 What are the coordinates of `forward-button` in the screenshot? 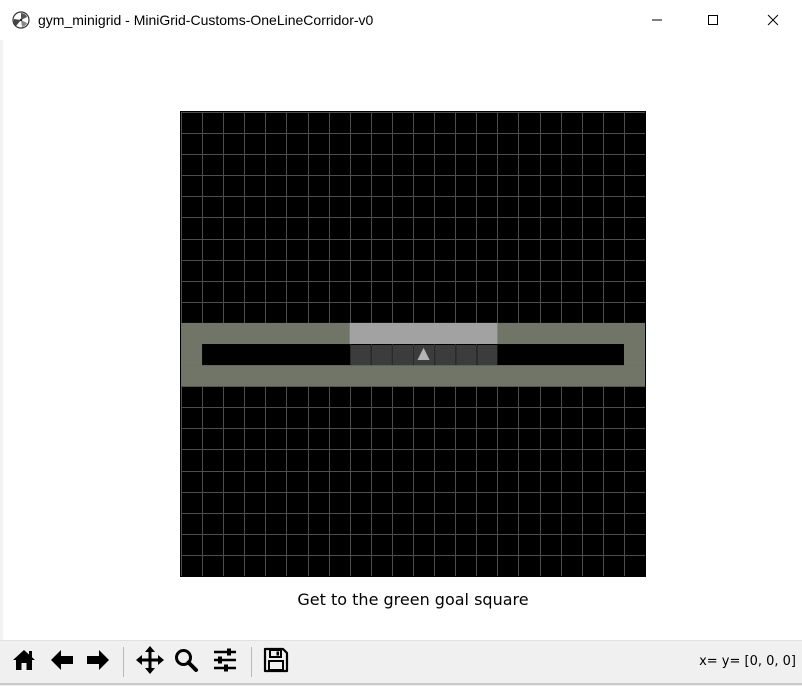 It's located at (98, 662).